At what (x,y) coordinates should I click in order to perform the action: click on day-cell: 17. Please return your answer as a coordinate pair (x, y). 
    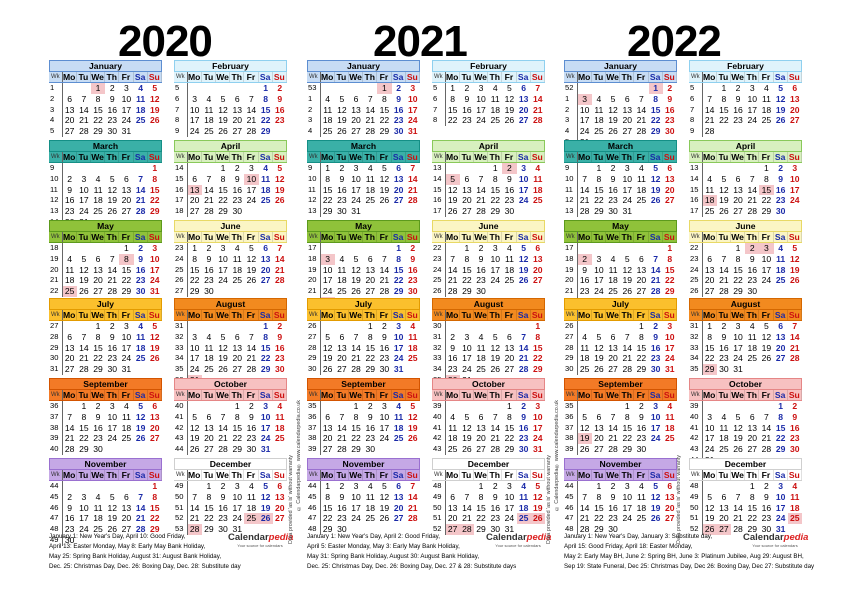
    Looking at the image, I should click on (398, 347).